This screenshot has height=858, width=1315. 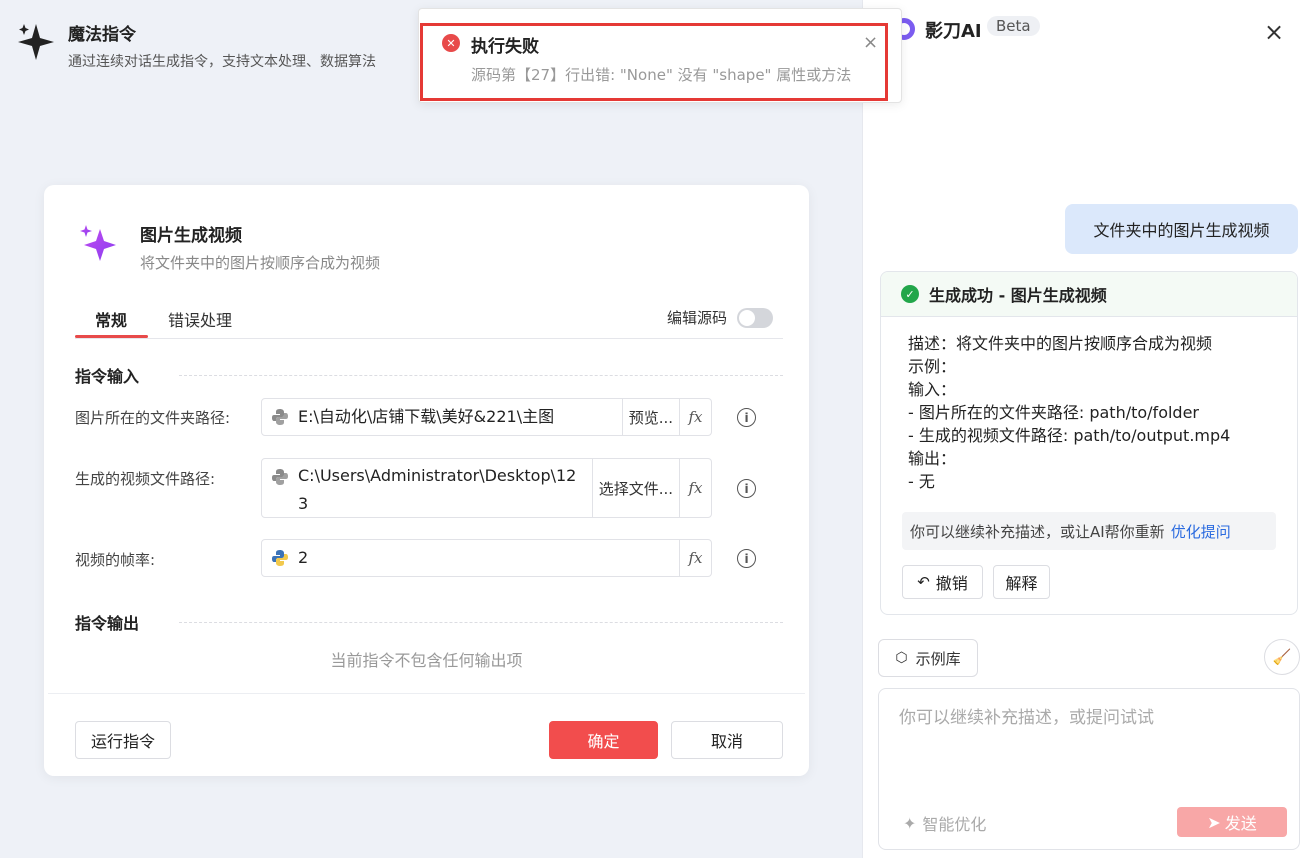 What do you see at coordinates (429, 317) in the screenshot?
I see `dialog-tabs: 常规 错误处理 编辑源码` at bounding box center [429, 317].